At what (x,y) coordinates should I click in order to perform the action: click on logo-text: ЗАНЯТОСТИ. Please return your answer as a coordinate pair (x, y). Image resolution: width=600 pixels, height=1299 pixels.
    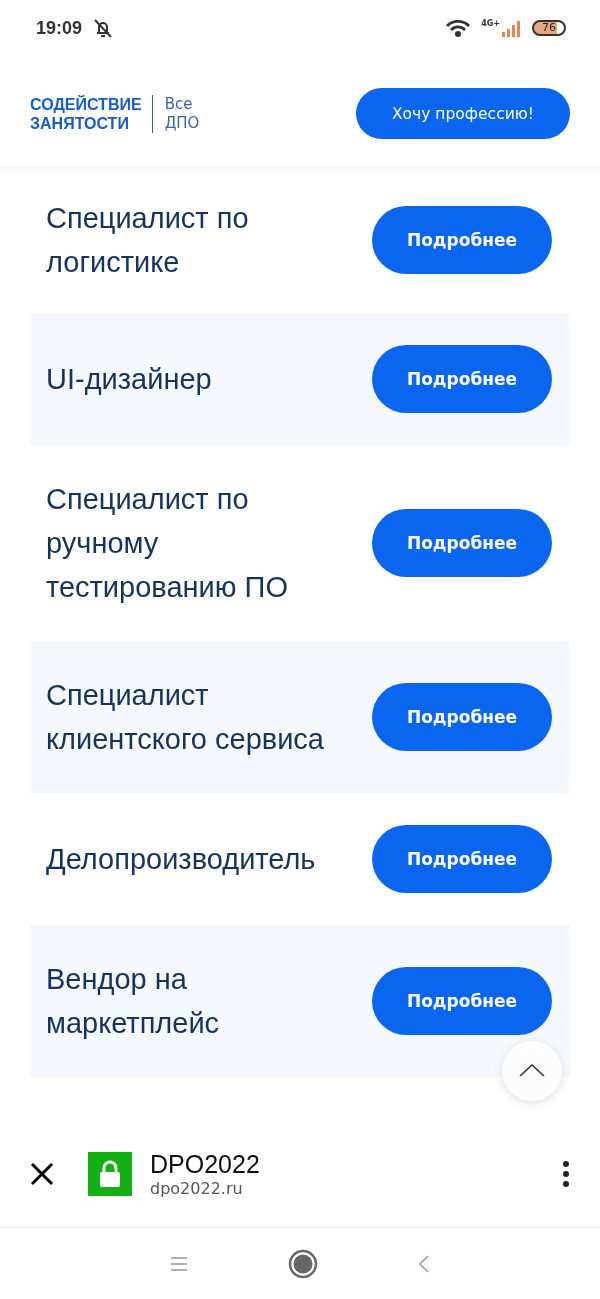
    Looking at the image, I should click on (80, 123).